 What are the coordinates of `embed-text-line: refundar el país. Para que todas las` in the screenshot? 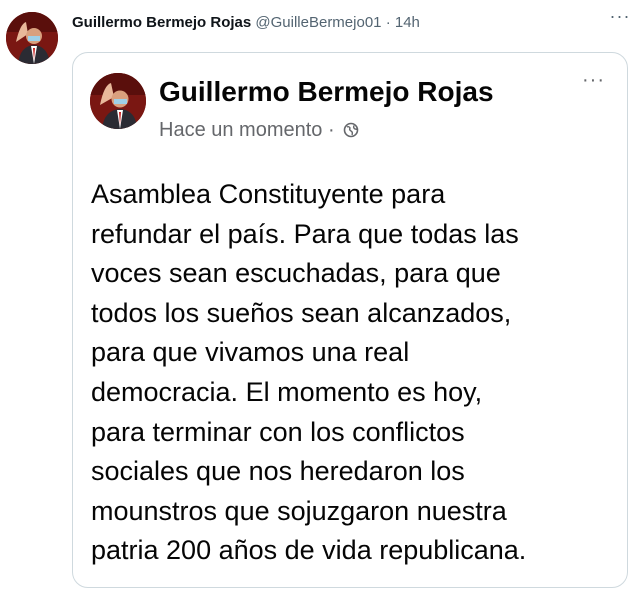 It's located at (305, 233).